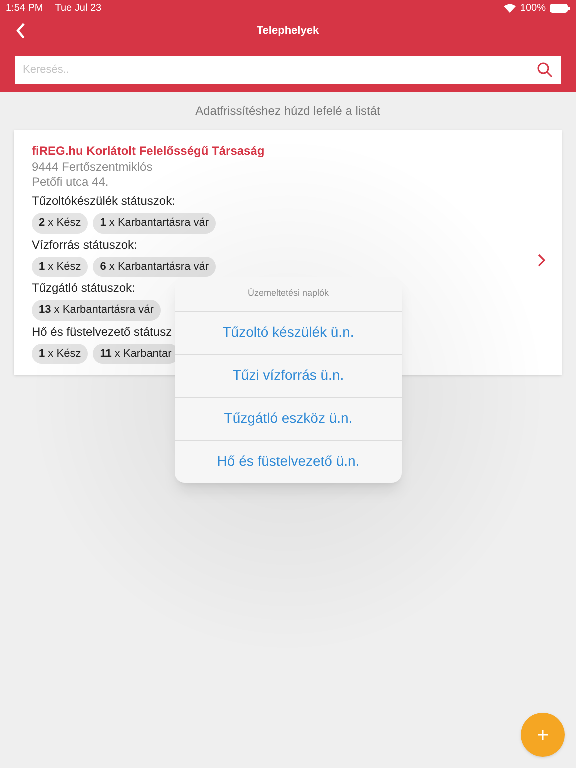  I want to click on wifi-icon, so click(510, 8).